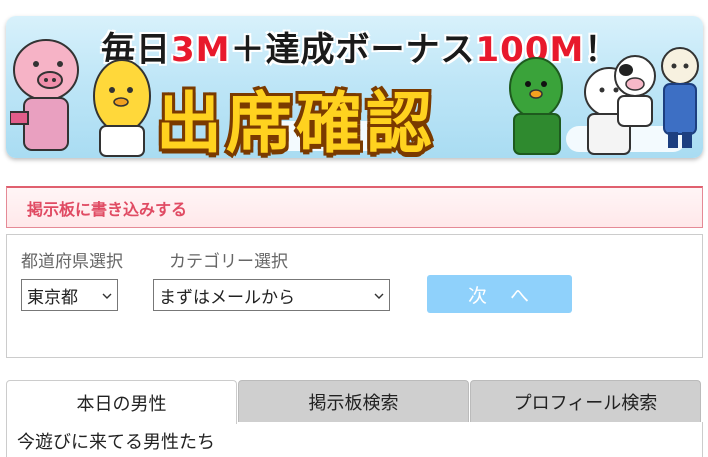 This screenshot has height=457, width=708. I want to click on section-heading: 今遊びに来てる男性たち, so click(116, 442).